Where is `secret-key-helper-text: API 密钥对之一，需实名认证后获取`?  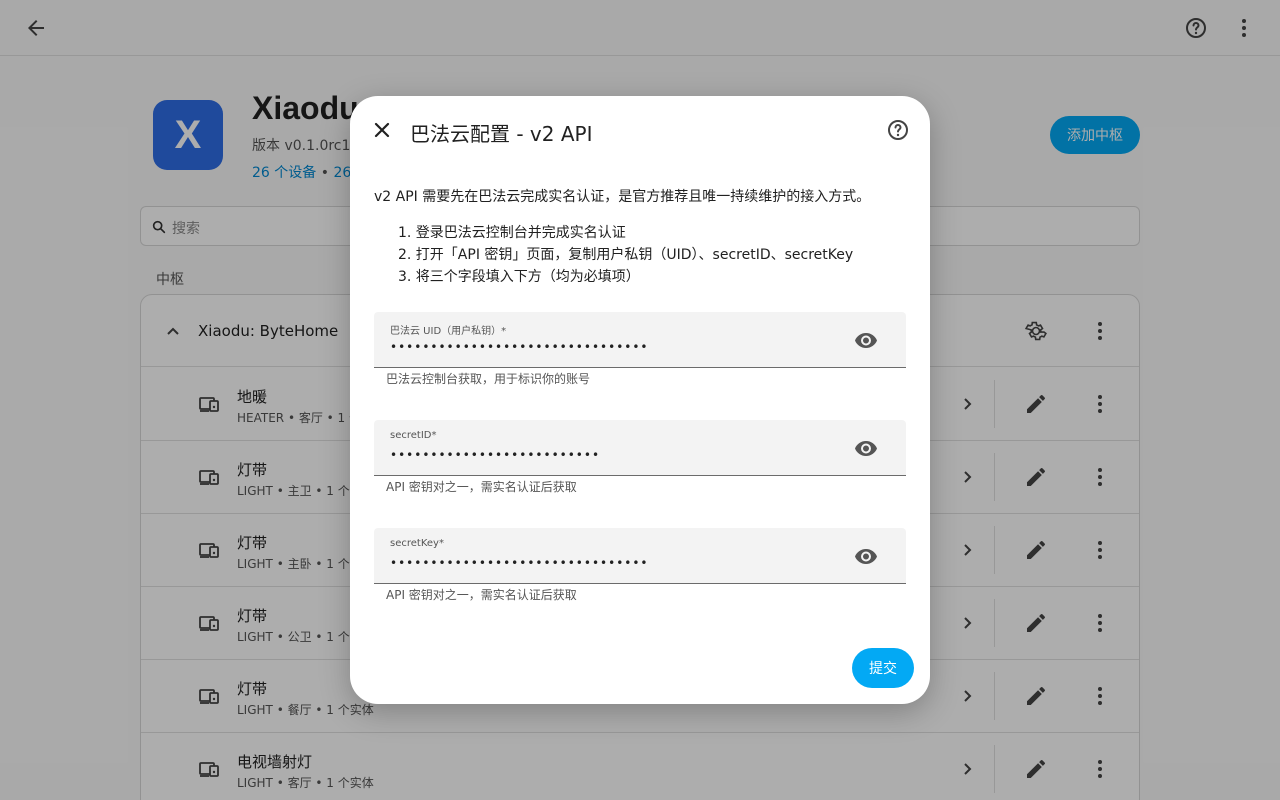
secret-key-helper-text: API 密钥对之一，需实名认证后获取 is located at coordinates (481, 595).